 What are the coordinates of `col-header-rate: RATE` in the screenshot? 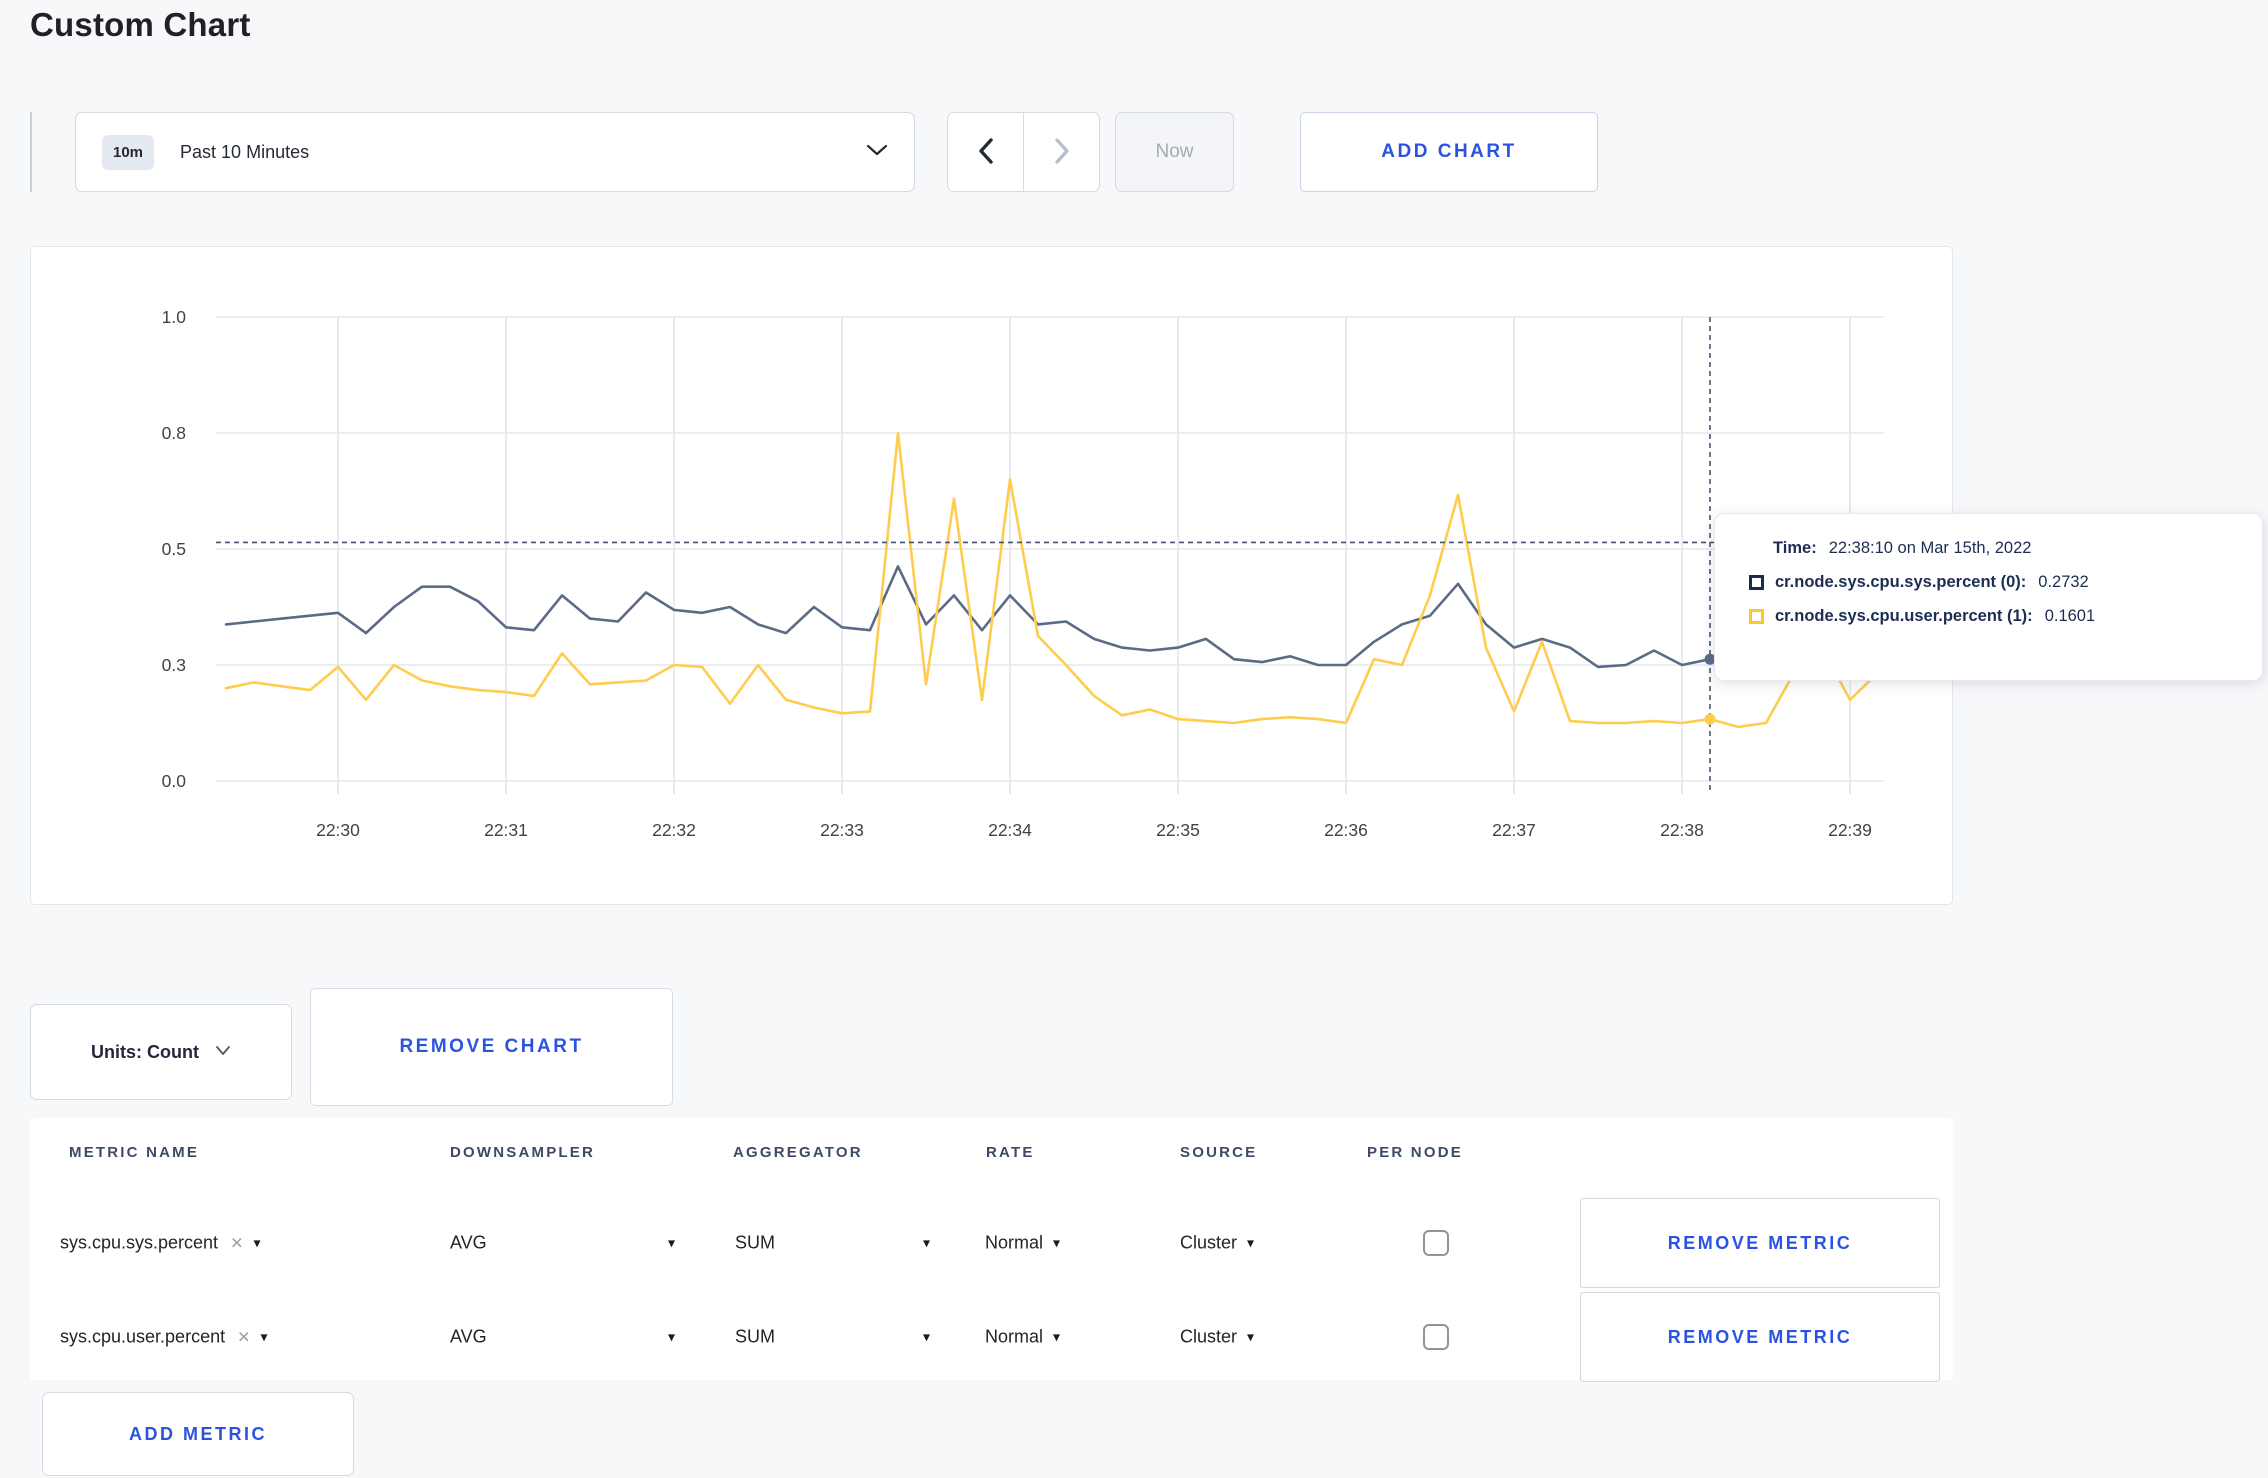 It's located at (1010, 1152).